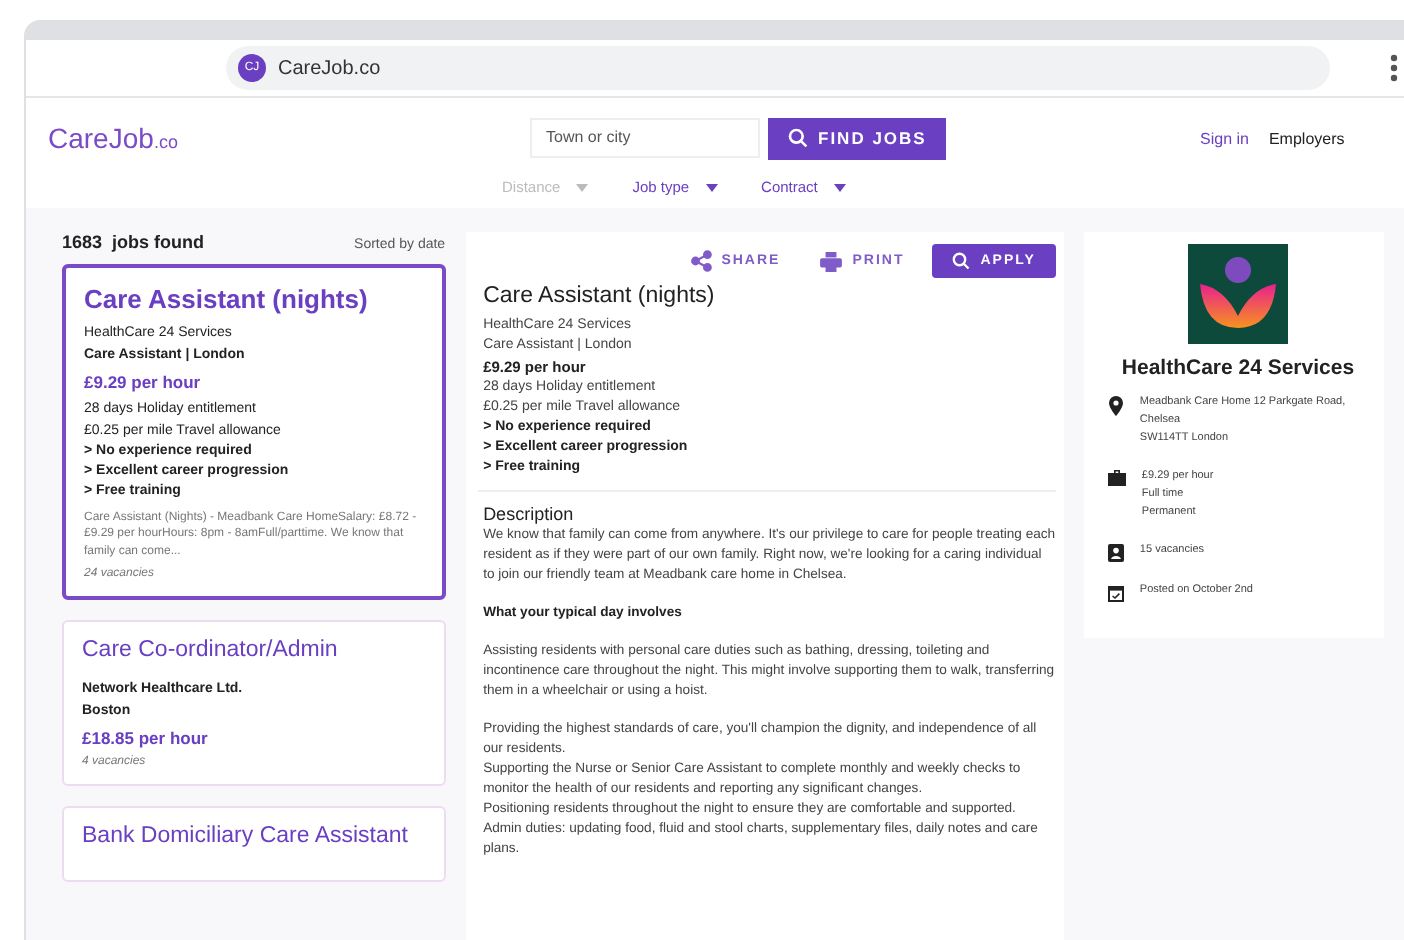 This screenshot has width=1404, height=940. I want to click on company-name: HealthCare 24 Services, so click(1238, 368).